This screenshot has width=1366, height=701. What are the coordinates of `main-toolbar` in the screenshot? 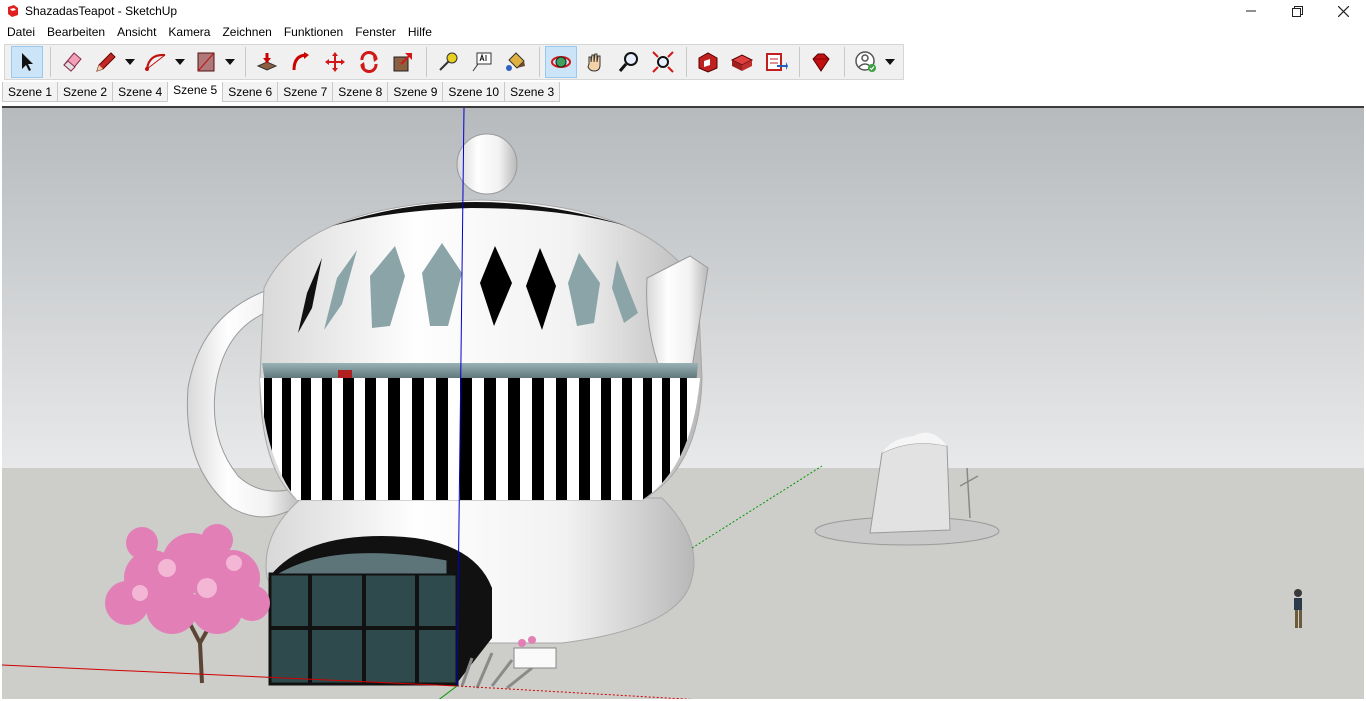 It's located at (454, 62).